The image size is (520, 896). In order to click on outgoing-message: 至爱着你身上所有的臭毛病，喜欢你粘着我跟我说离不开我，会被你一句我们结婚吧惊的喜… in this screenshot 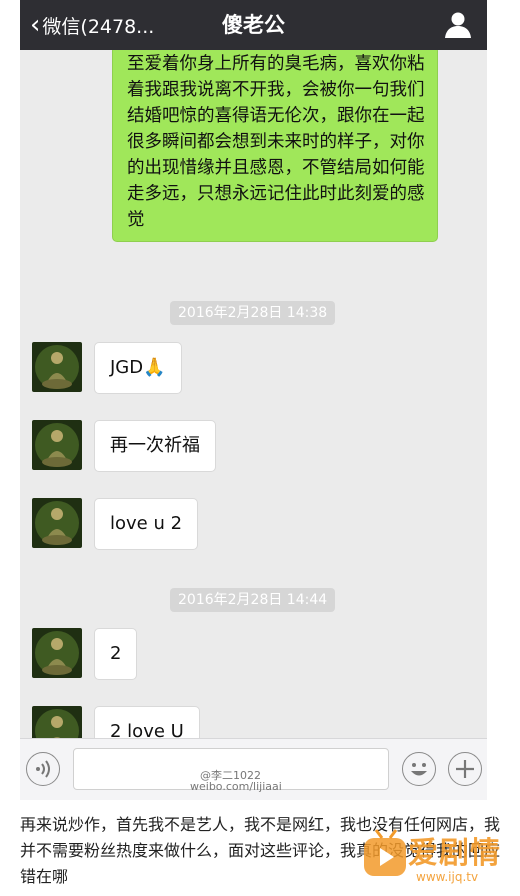, I will do `click(275, 146)`.